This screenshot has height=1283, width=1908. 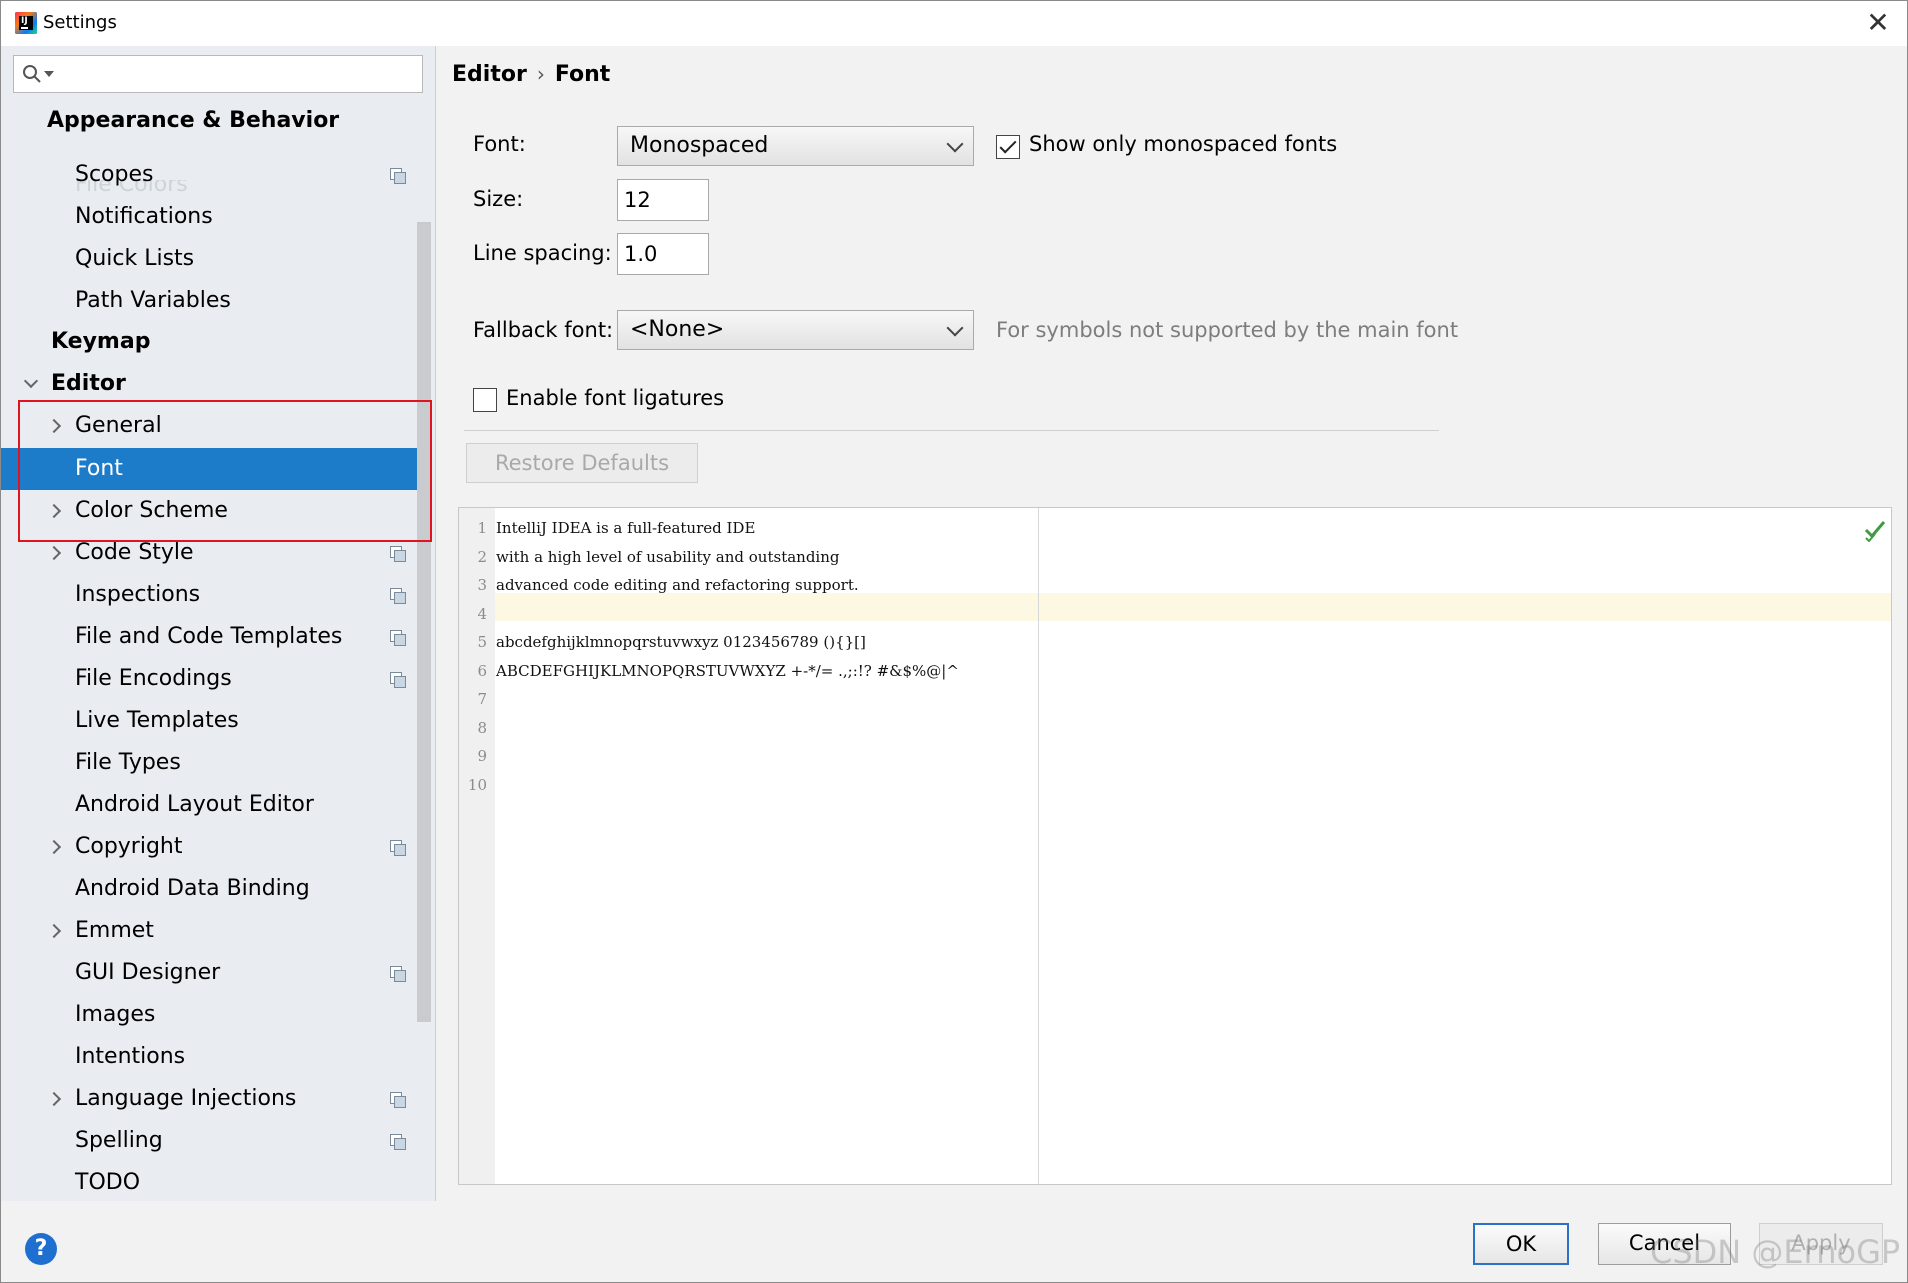 What do you see at coordinates (615, 398) in the screenshot?
I see `font-ligatures-label: Enable font ligatures` at bounding box center [615, 398].